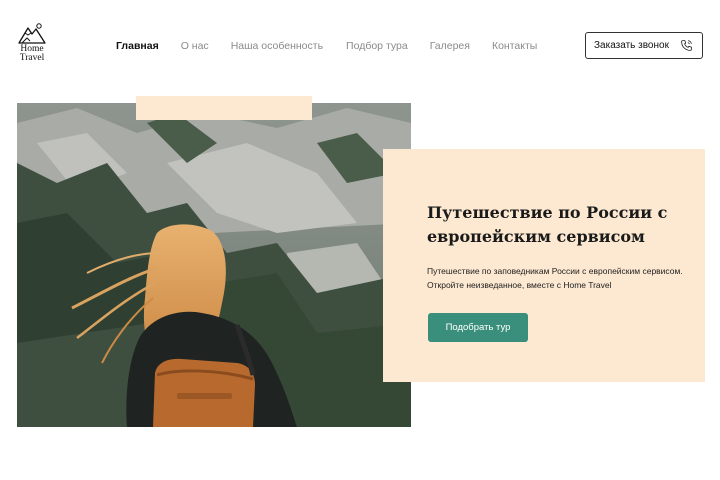  I want to click on nav-item-features: Наша особенность, so click(277, 46).